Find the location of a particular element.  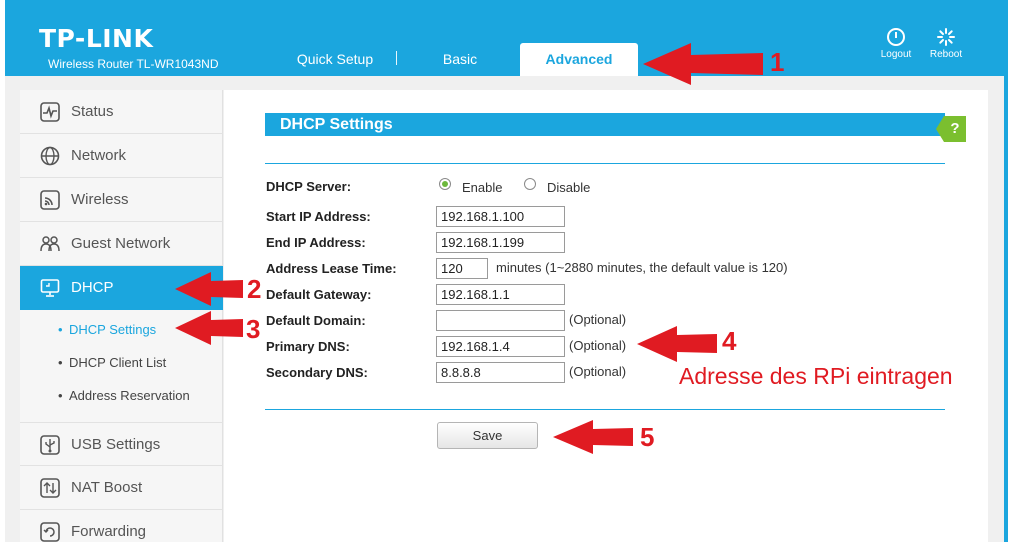

primary-dns-label: Primary DNS: is located at coordinates (308, 346).